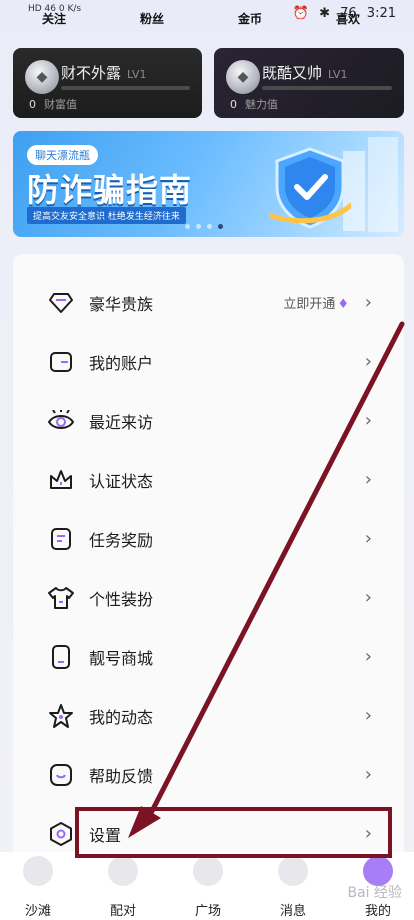  What do you see at coordinates (61, 834) in the screenshot?
I see `settings-icon` at bounding box center [61, 834].